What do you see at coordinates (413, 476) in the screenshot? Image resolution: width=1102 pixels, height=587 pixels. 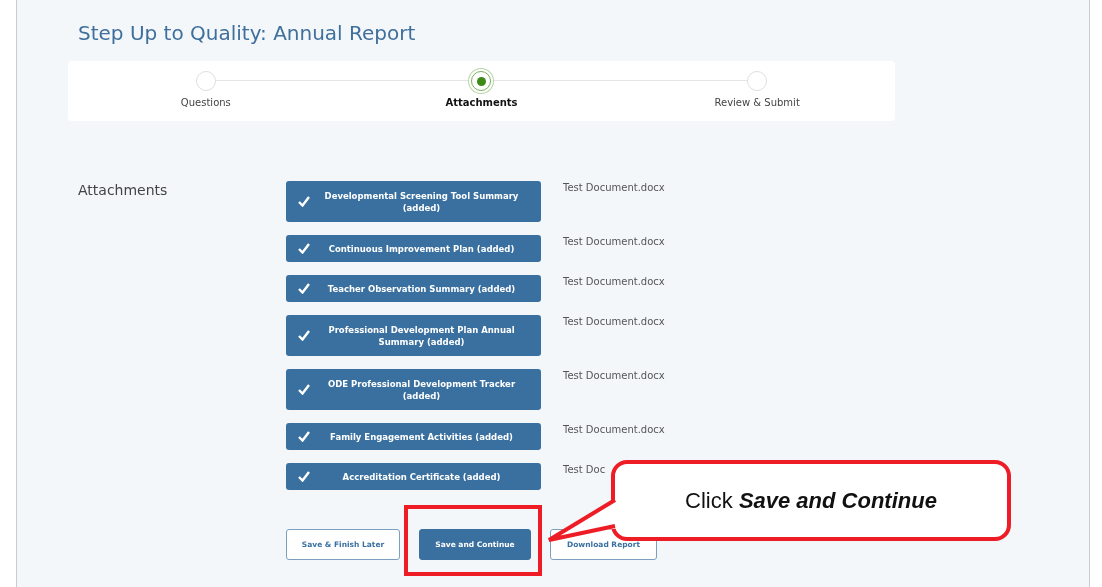 I see `attachment-button: Accreditation Certificate (added)` at bounding box center [413, 476].